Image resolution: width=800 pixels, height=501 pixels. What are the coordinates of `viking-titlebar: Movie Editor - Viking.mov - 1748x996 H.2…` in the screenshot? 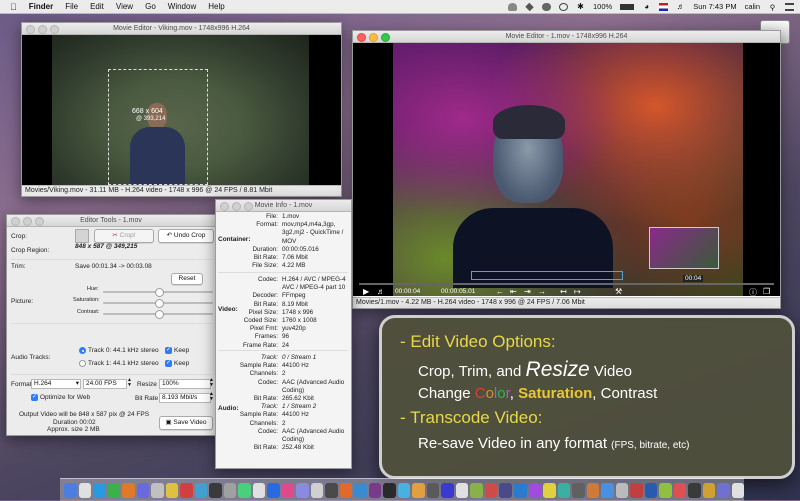 It's located at (181, 29).